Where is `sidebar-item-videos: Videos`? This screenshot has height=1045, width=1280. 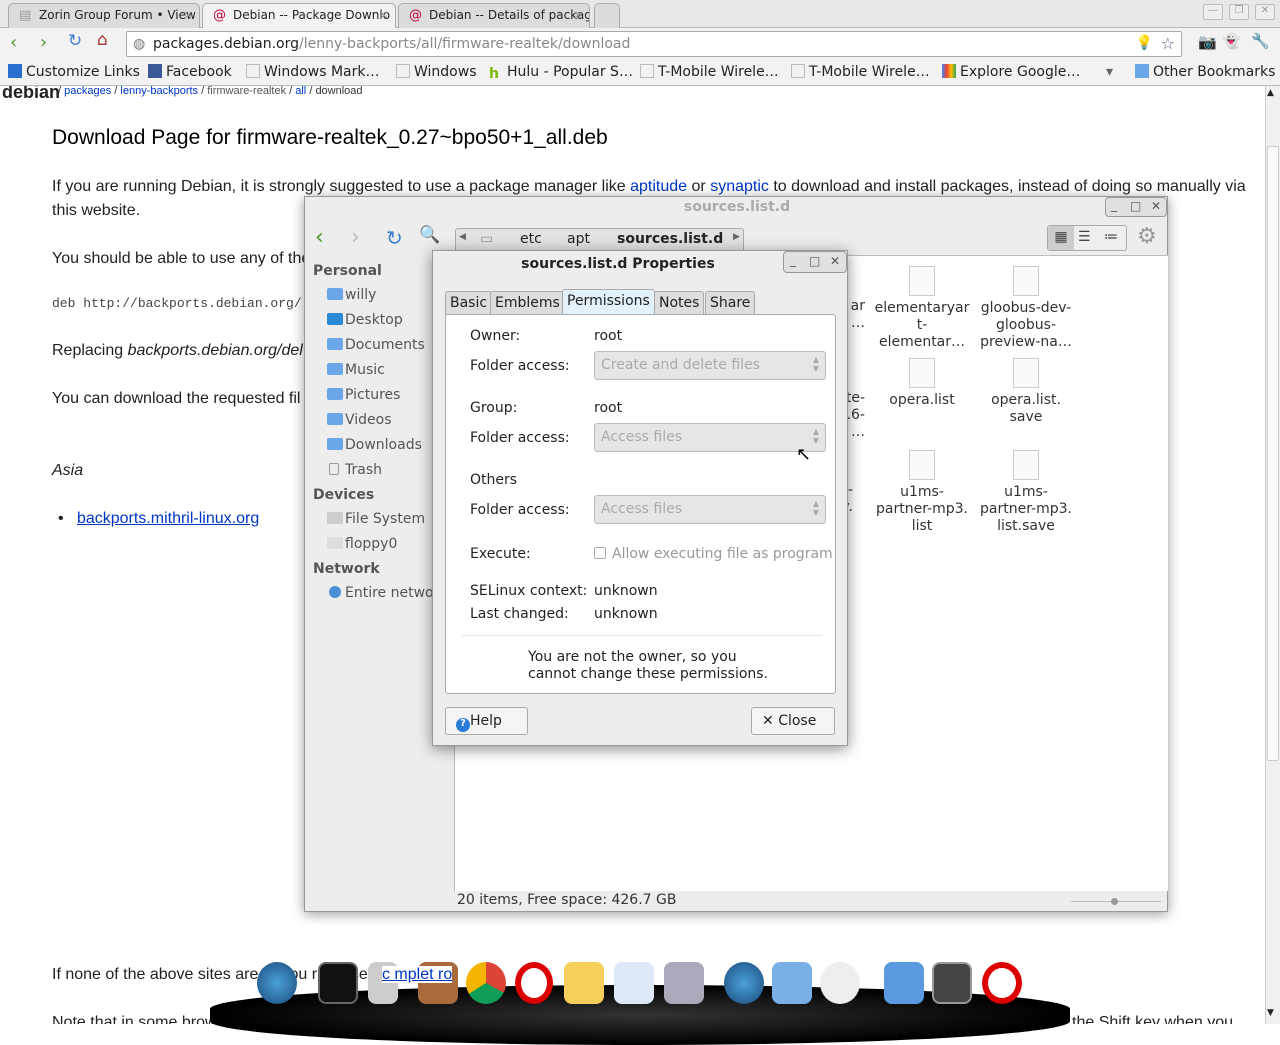 sidebar-item-videos: Videos is located at coordinates (359, 420).